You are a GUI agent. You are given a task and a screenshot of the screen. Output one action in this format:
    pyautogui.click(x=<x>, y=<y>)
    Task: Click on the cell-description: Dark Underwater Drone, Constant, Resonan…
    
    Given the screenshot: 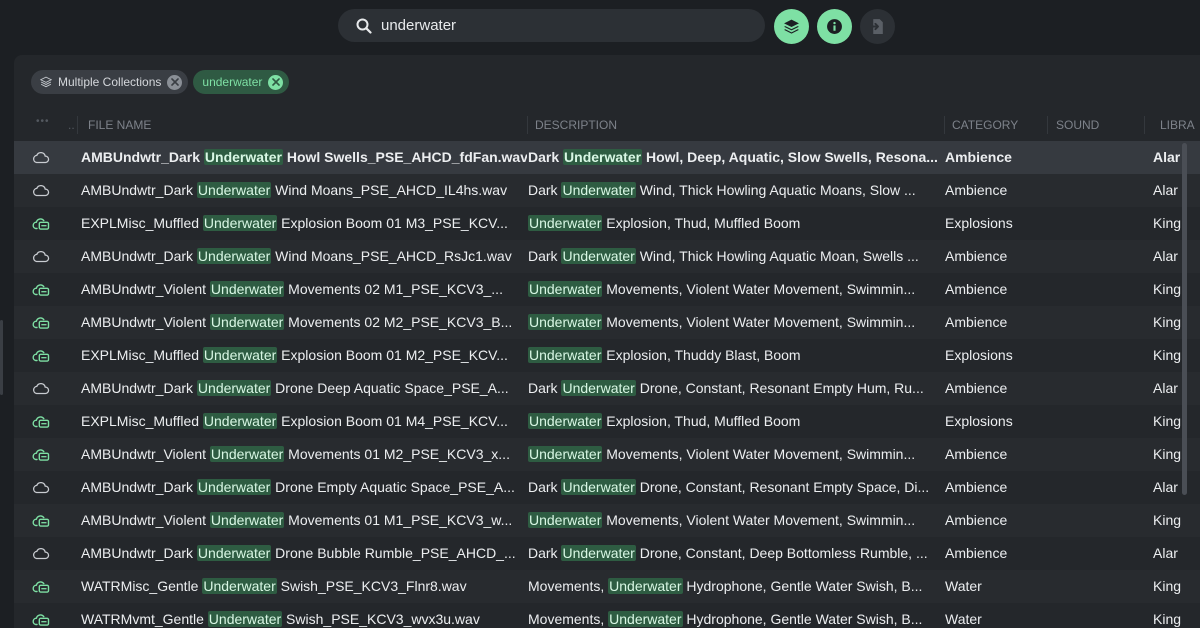 What is the action you would take?
    pyautogui.click(x=729, y=487)
    